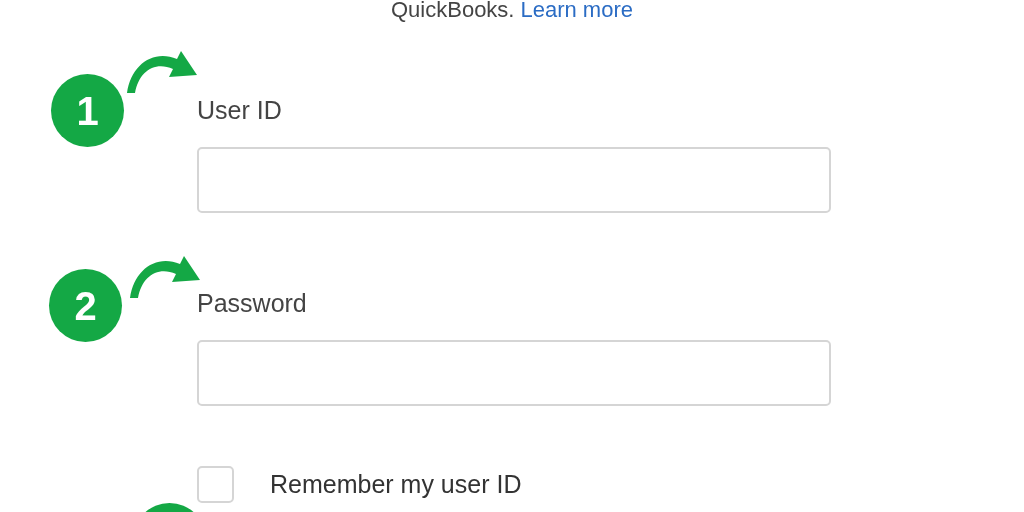  Describe the element at coordinates (453, 10) in the screenshot. I see `intro-text: QuickBooks.` at that location.